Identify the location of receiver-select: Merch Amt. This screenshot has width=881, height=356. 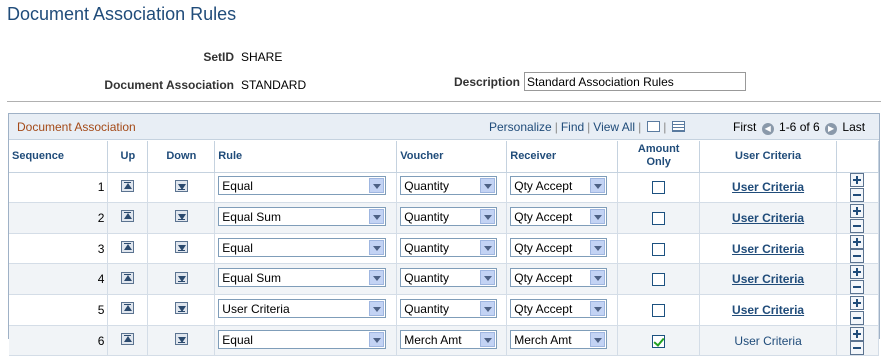
(559, 339).